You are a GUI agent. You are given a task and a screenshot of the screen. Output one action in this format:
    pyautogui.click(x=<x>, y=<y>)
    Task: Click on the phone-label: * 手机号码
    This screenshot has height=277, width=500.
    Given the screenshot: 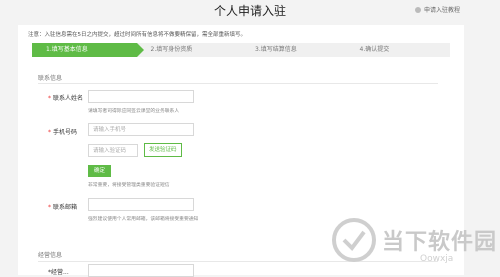 What is the action you would take?
    pyautogui.click(x=63, y=132)
    